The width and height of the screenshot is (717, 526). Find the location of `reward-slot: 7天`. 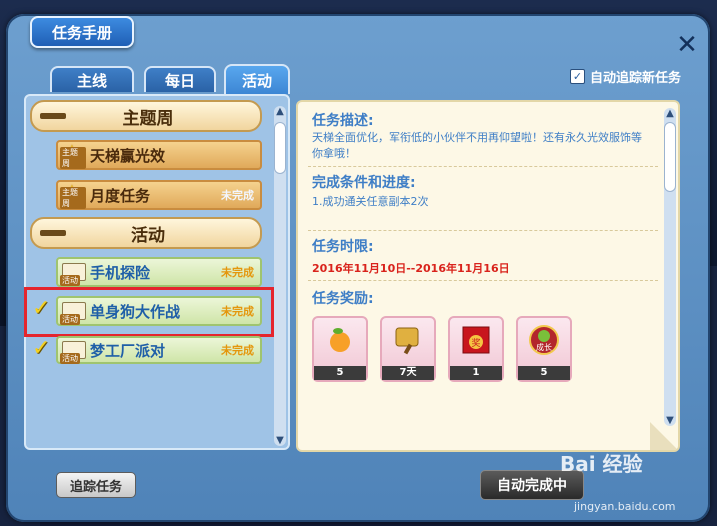

reward-slot: 7天 is located at coordinates (408, 349).